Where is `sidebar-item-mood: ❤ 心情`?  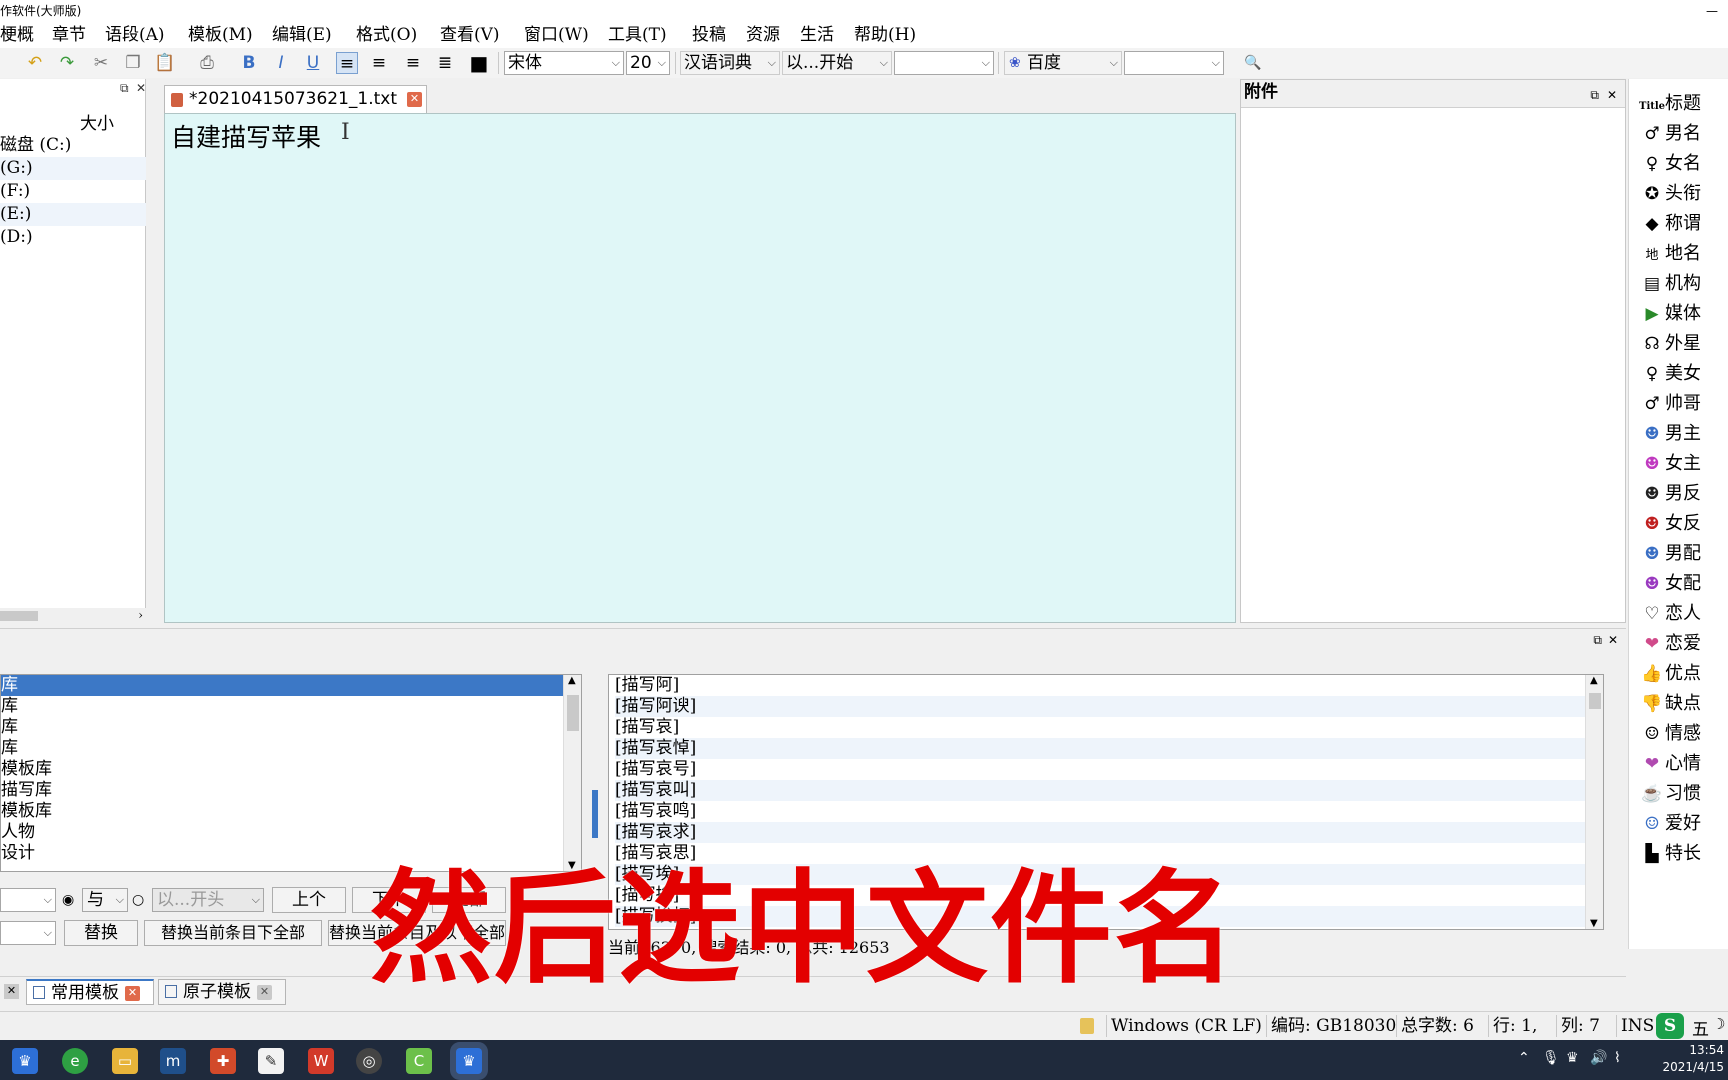
sidebar-item-mood: ❤ 心情 is located at coordinates (1670, 764).